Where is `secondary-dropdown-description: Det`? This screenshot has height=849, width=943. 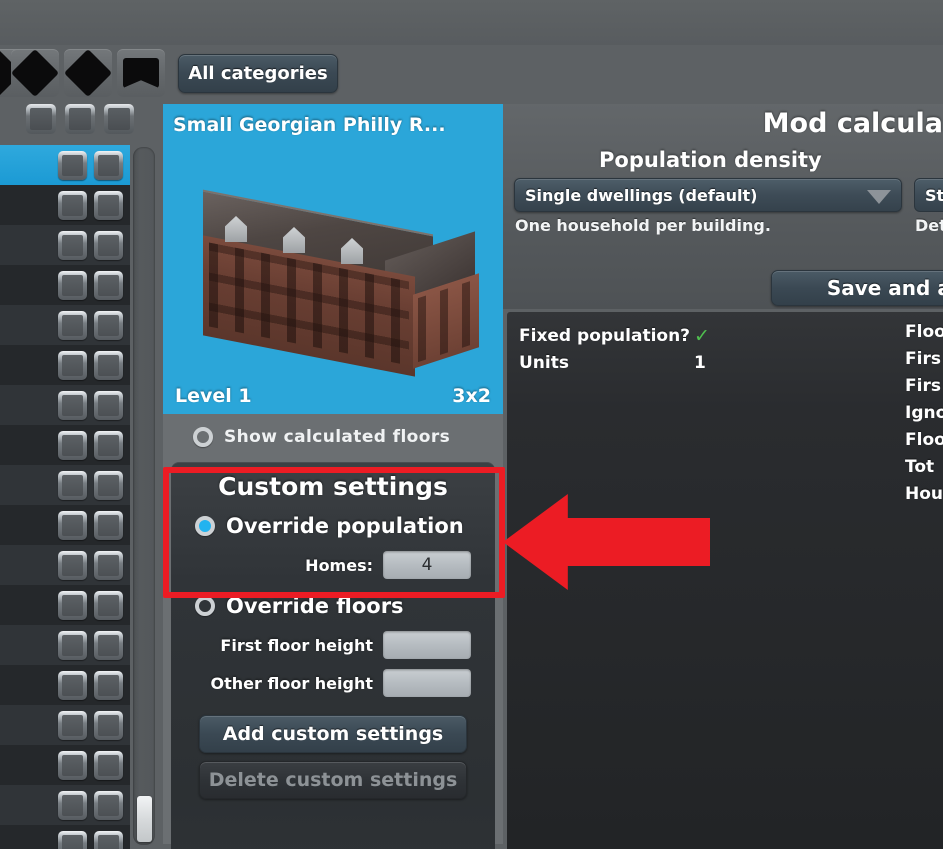 secondary-dropdown-description: Det is located at coordinates (929, 225).